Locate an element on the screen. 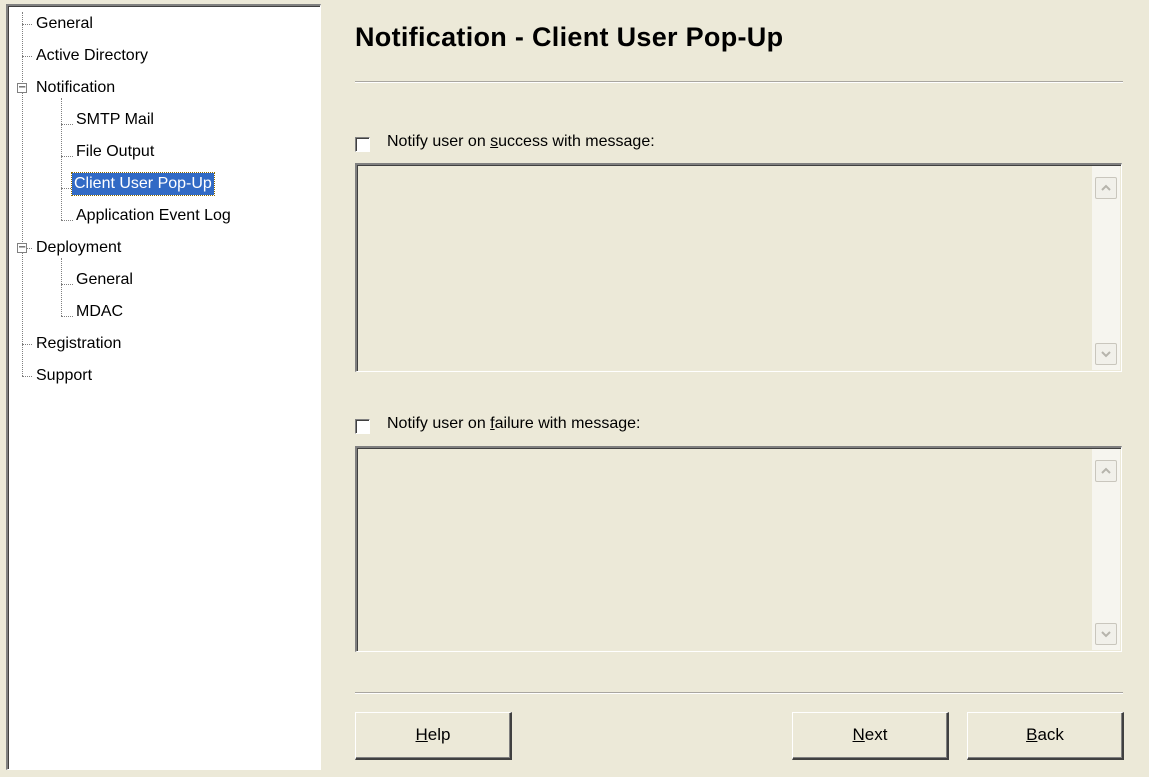  notify-success-checkbox is located at coordinates (362, 144).